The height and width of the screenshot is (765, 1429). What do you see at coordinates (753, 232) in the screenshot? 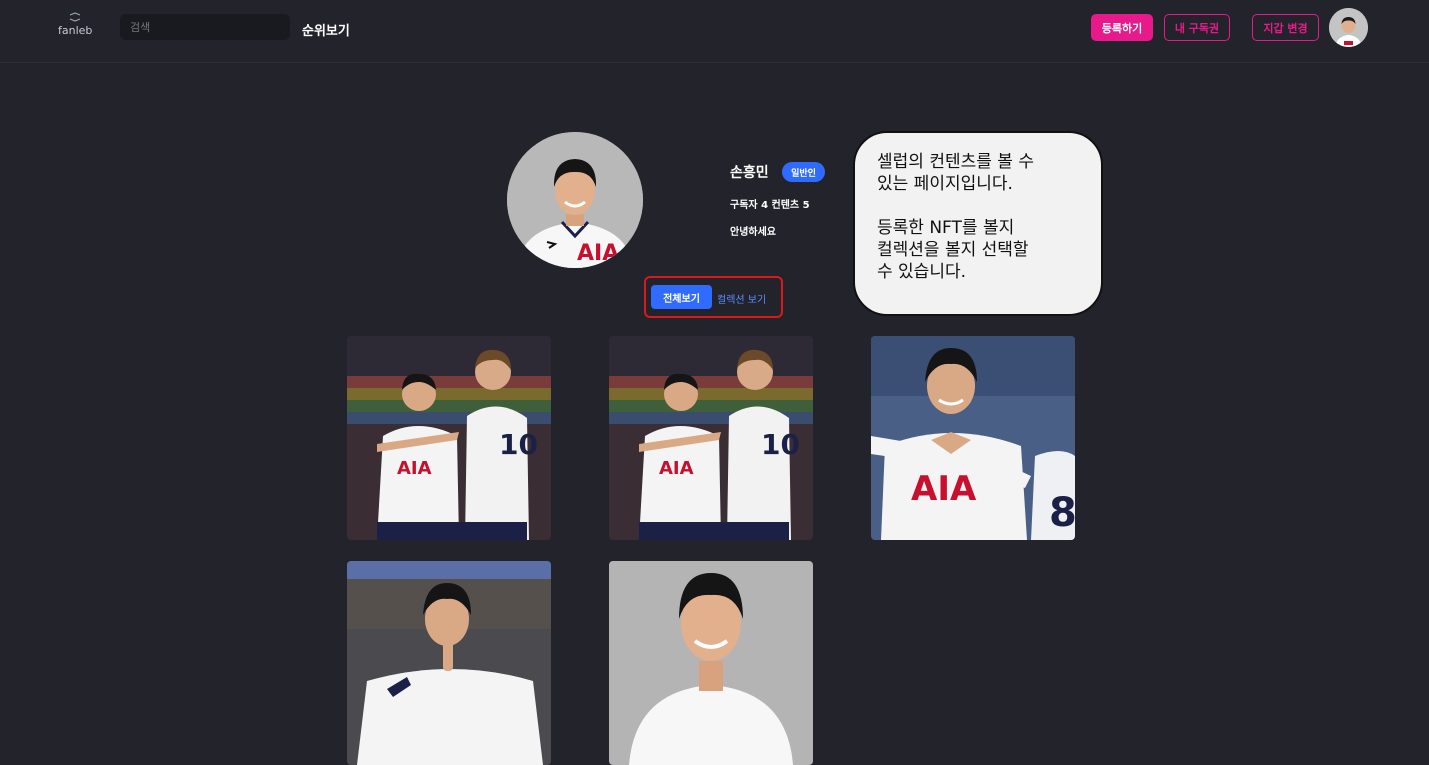
I see `profile-bio: 안녕하세요` at bounding box center [753, 232].